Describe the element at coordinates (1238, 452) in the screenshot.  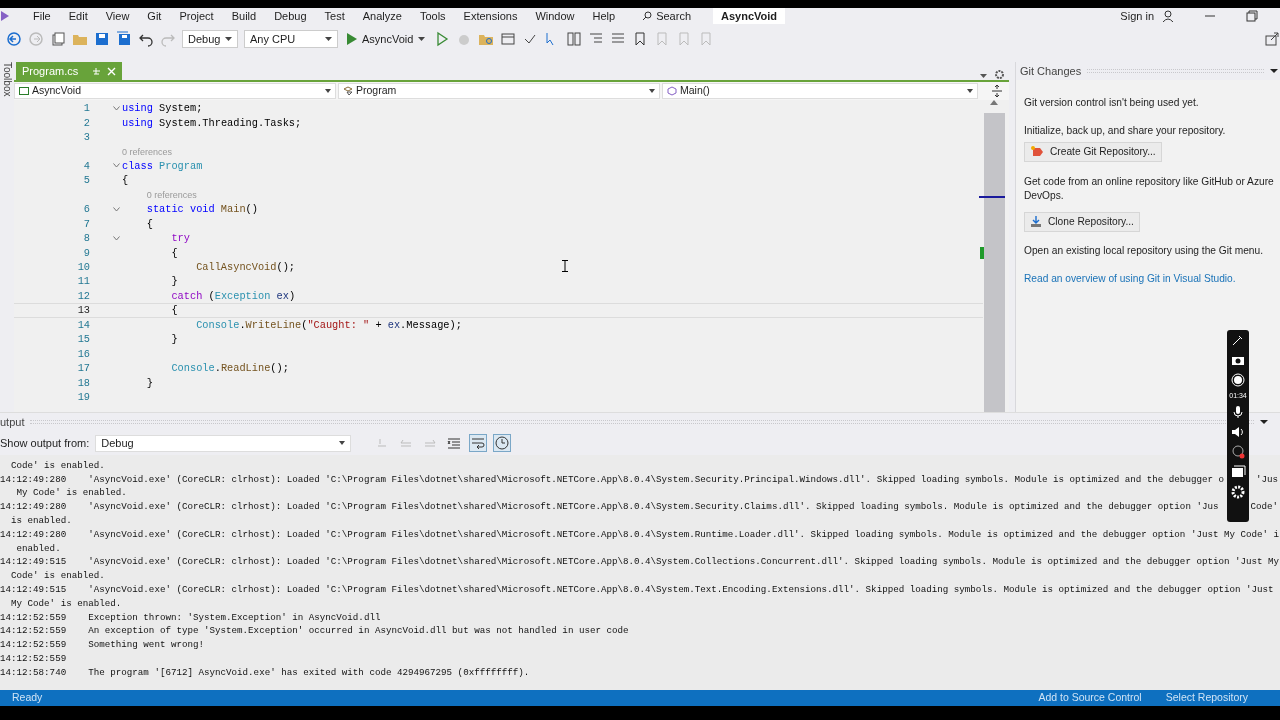
I see `webcam-icon` at that location.